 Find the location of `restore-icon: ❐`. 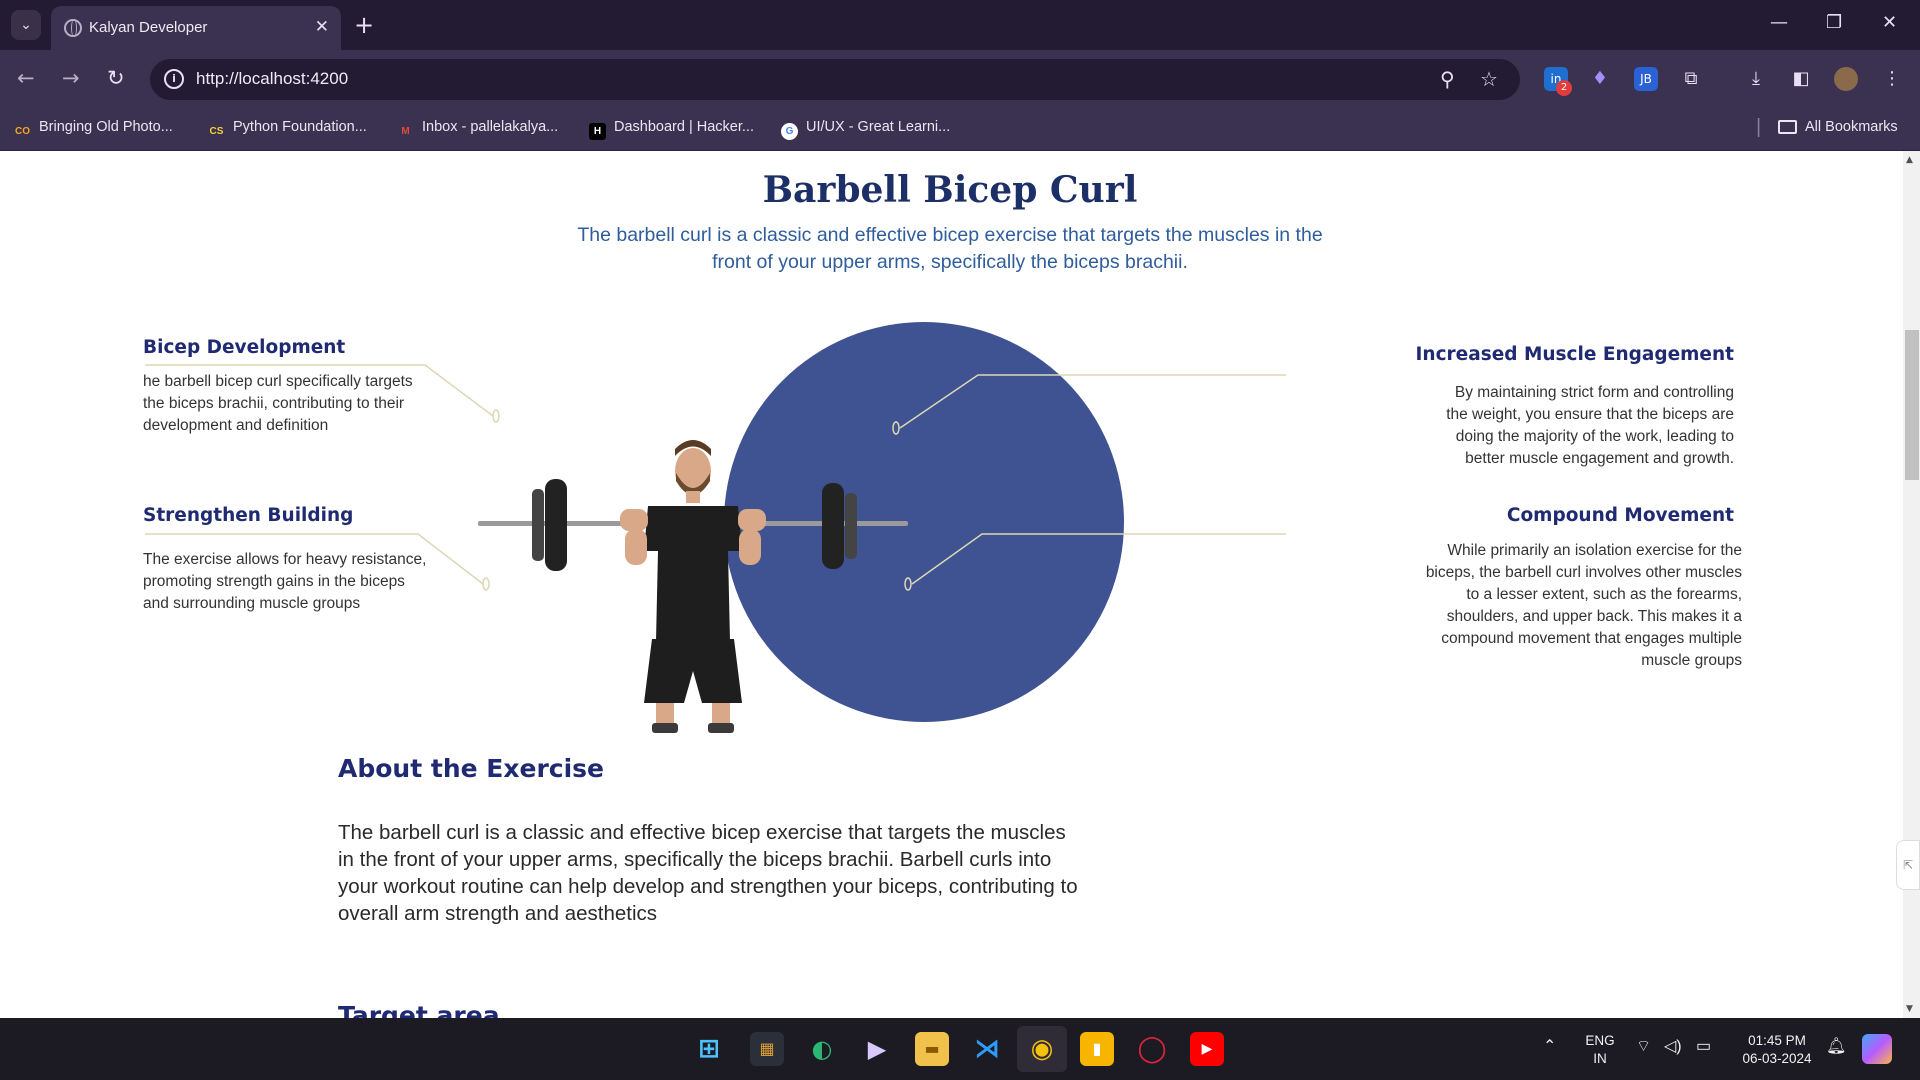

restore-icon: ❐ is located at coordinates (1834, 22).